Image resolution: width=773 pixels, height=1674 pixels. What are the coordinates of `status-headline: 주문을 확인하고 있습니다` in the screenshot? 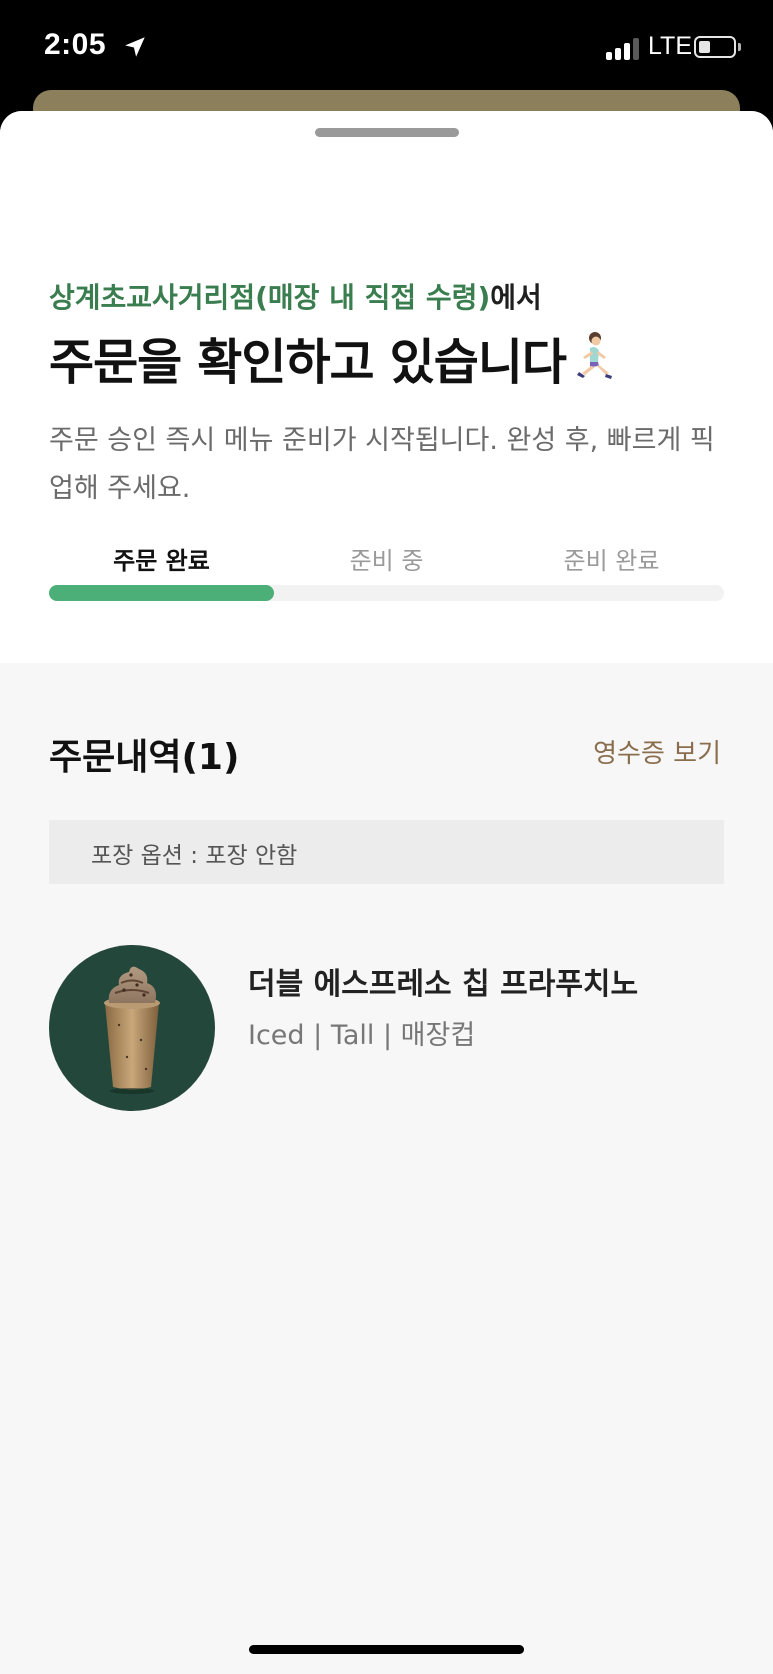 It's located at (336, 358).